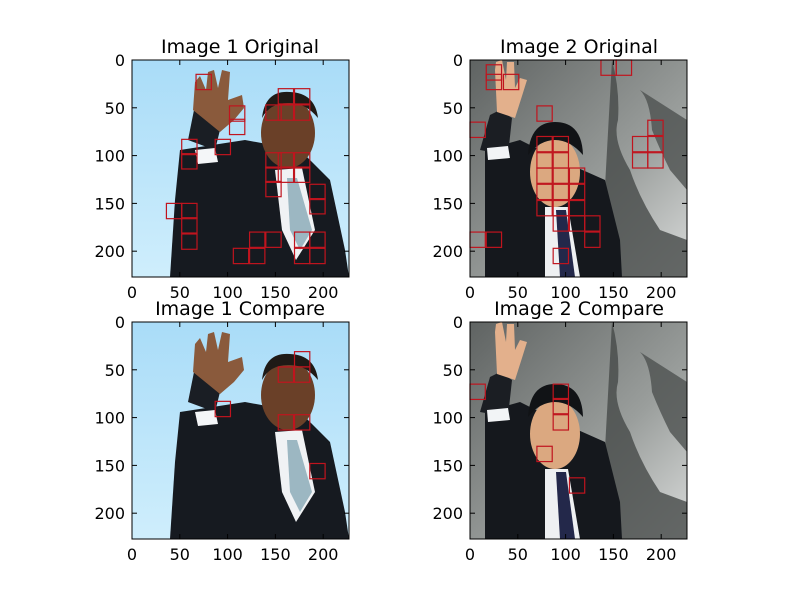  I want to click on panel-title: Image 1 Original, so click(240, 47).